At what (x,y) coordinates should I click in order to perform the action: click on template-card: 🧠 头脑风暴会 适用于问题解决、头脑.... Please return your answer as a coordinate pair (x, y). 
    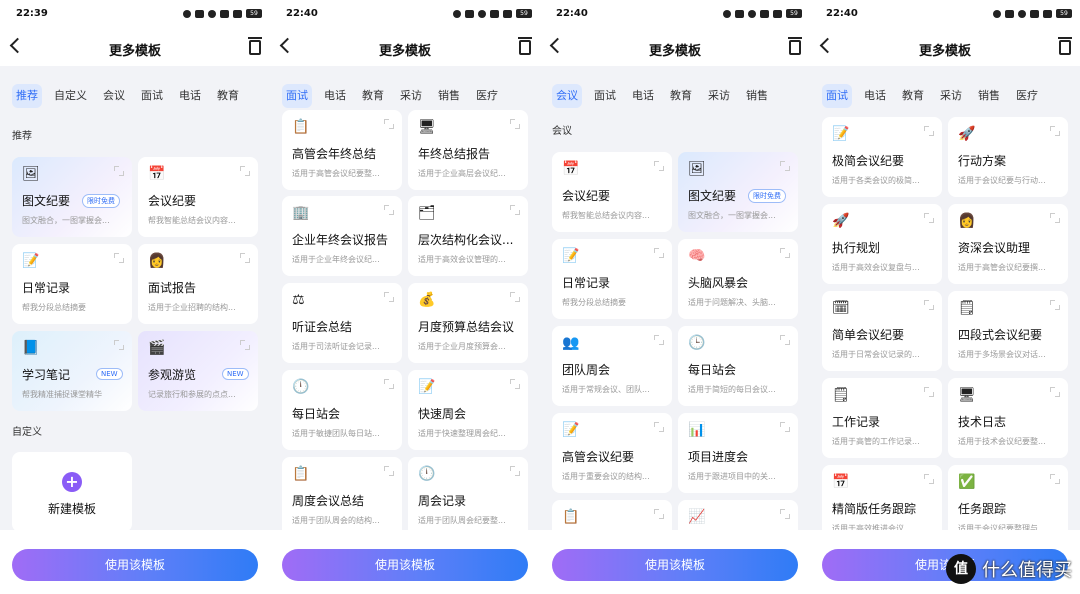
    Looking at the image, I should click on (738, 279).